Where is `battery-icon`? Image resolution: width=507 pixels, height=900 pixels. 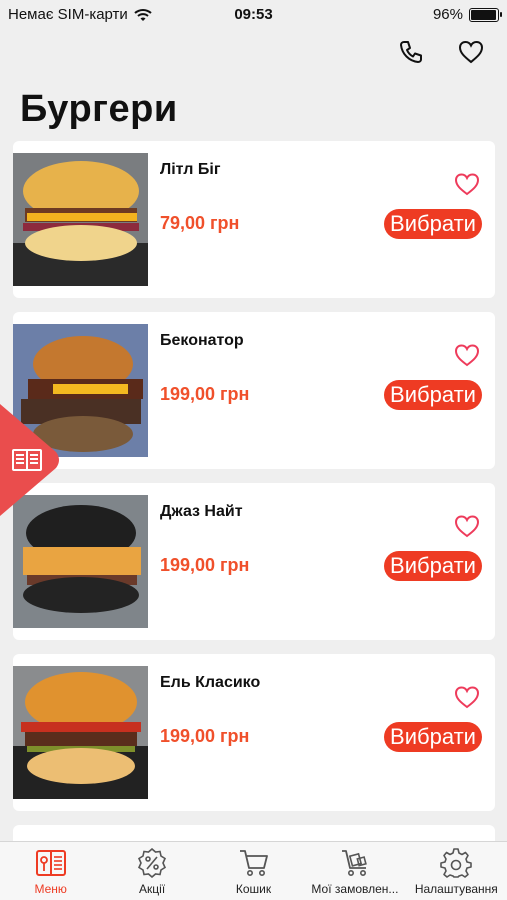 battery-icon is located at coordinates (485, 14).